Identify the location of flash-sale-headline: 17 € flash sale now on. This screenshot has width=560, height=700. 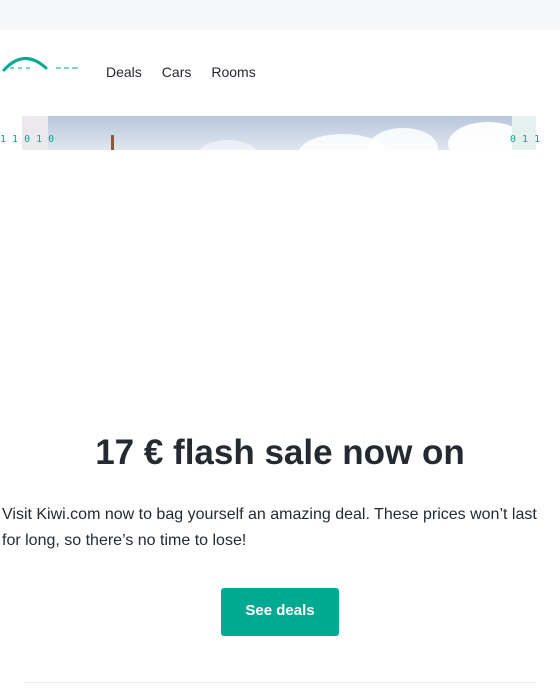
(280, 452).